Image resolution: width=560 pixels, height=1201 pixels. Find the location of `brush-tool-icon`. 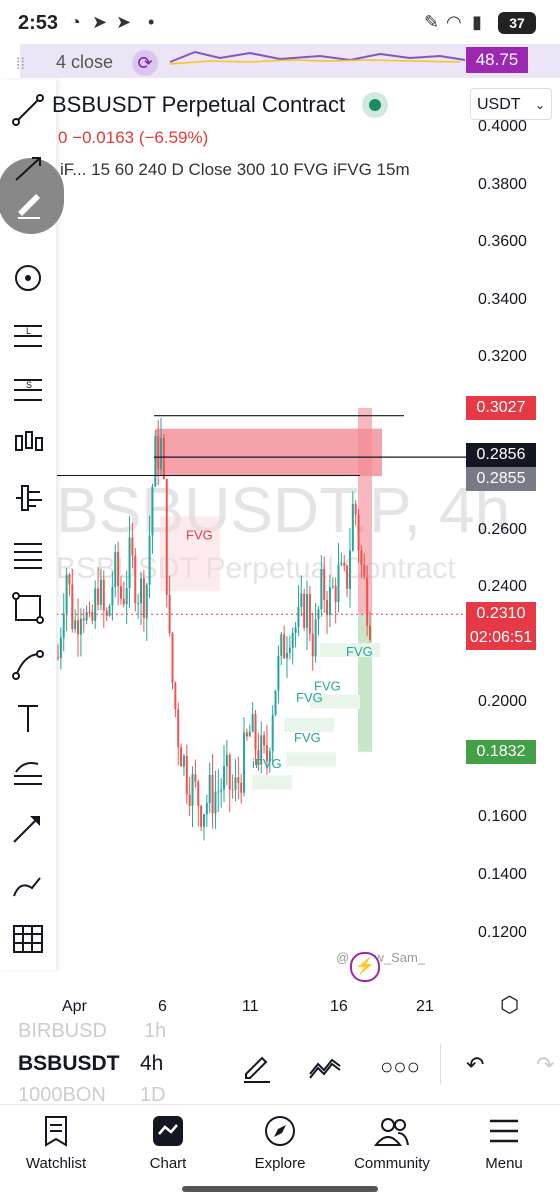

brush-tool-icon is located at coordinates (28, 884).